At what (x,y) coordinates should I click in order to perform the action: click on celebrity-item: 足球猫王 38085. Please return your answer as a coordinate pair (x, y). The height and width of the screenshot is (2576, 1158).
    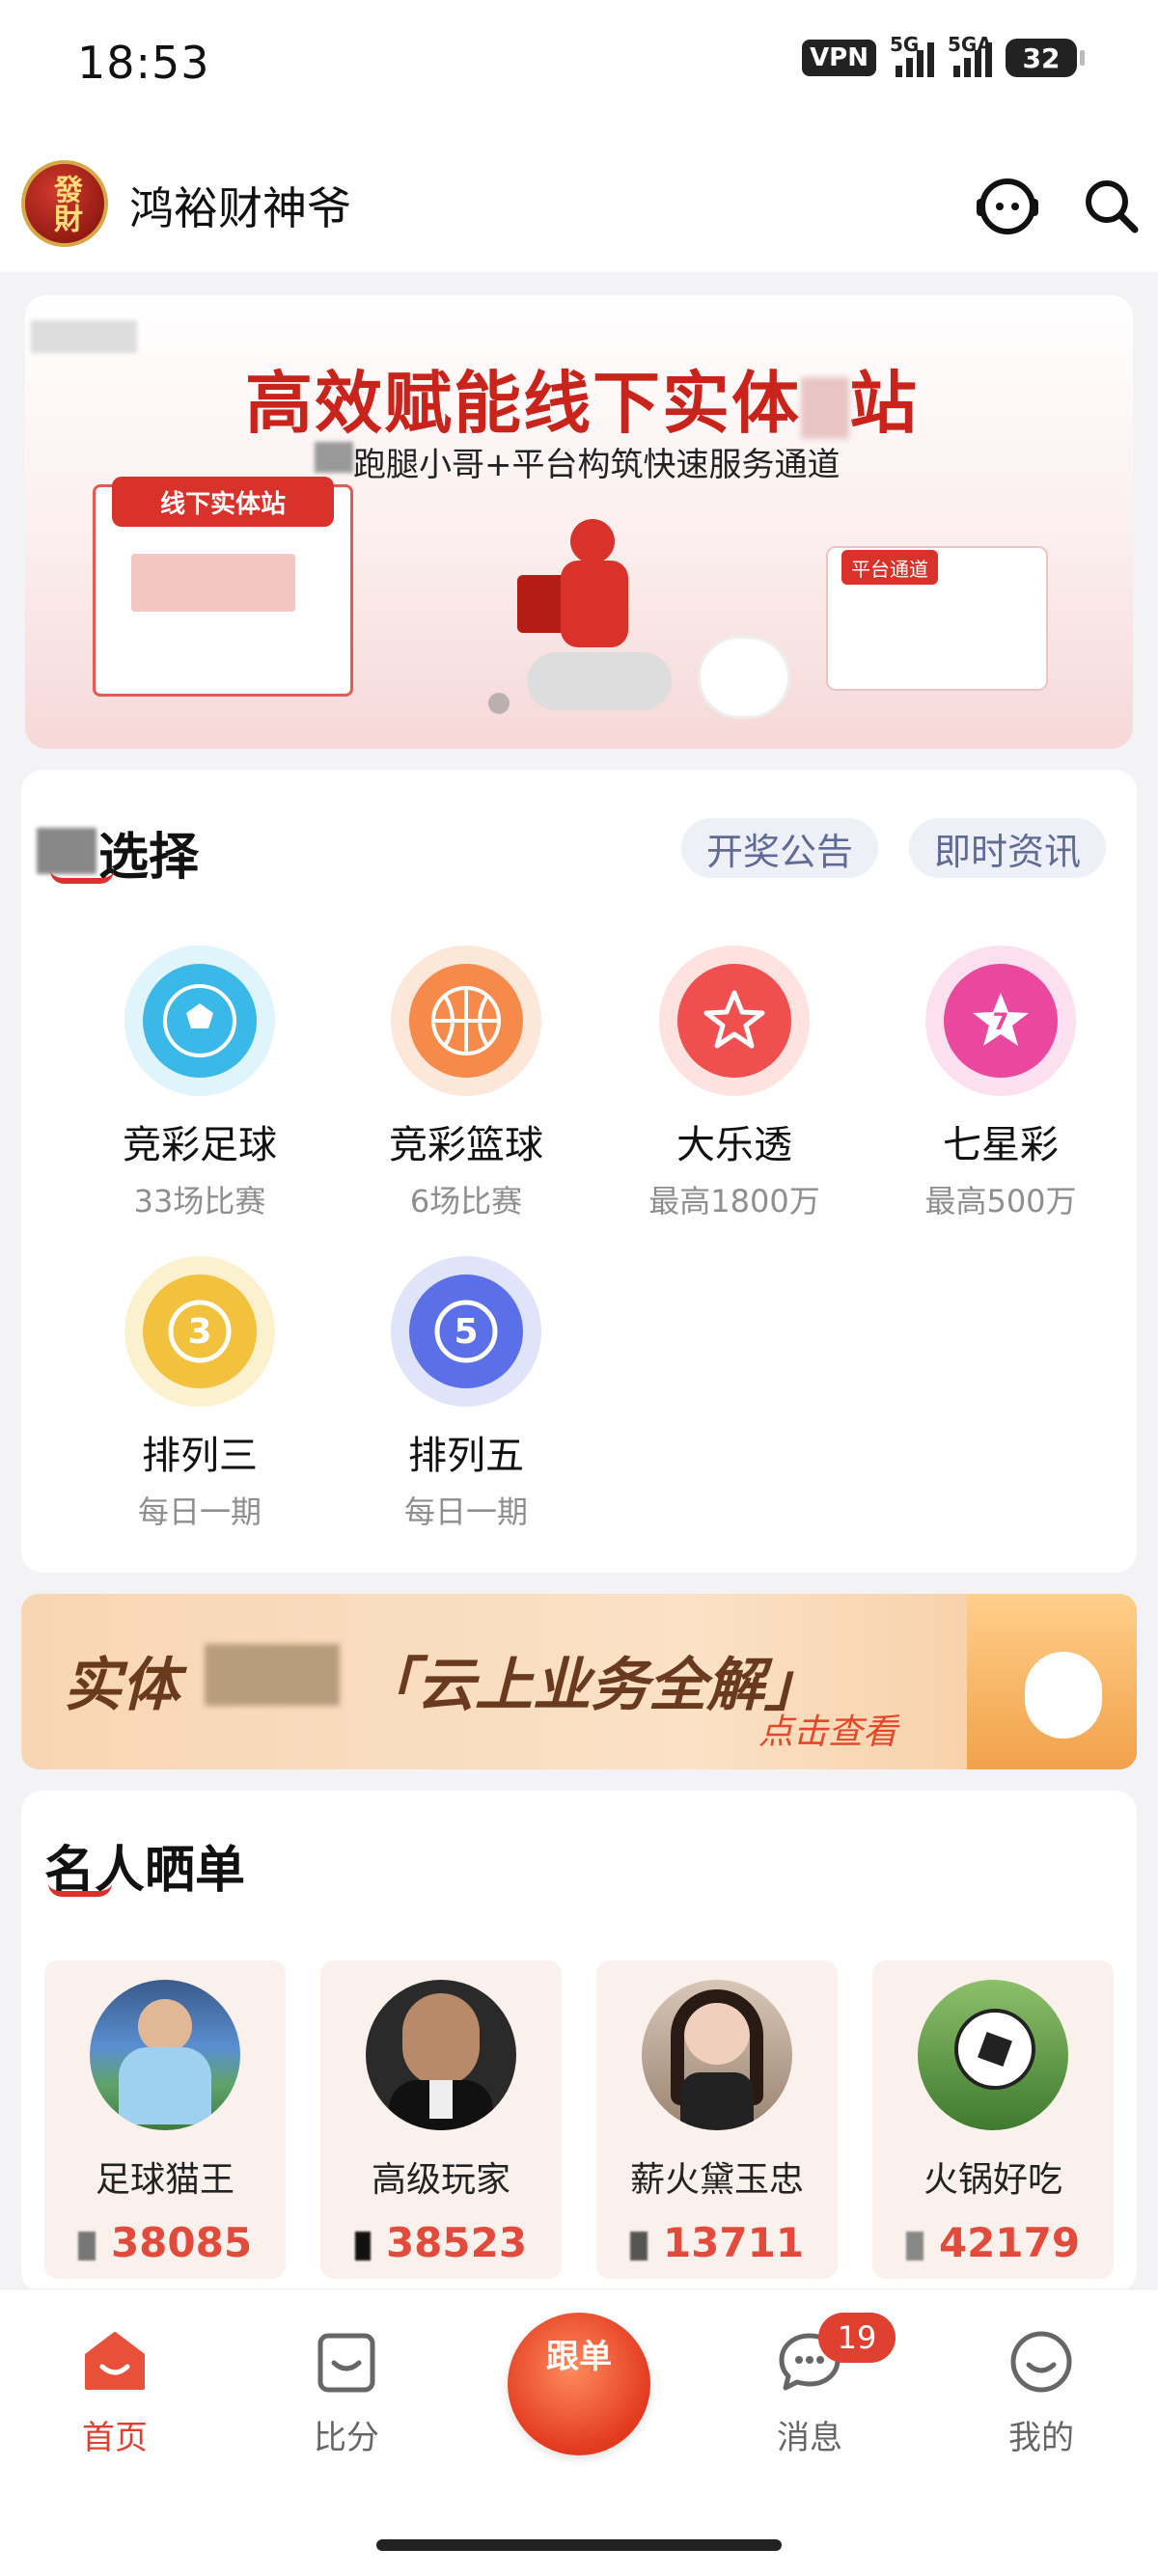
    Looking at the image, I should click on (165, 2119).